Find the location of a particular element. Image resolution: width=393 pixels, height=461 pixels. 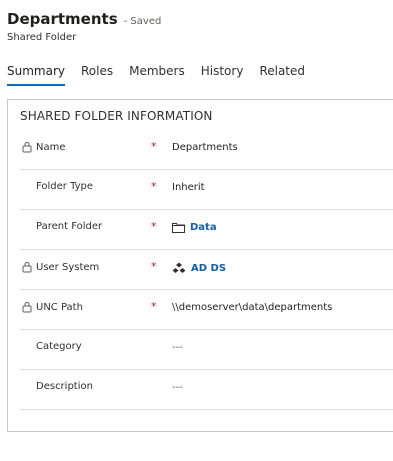

parent-folder-value: Data is located at coordinates (194, 227).